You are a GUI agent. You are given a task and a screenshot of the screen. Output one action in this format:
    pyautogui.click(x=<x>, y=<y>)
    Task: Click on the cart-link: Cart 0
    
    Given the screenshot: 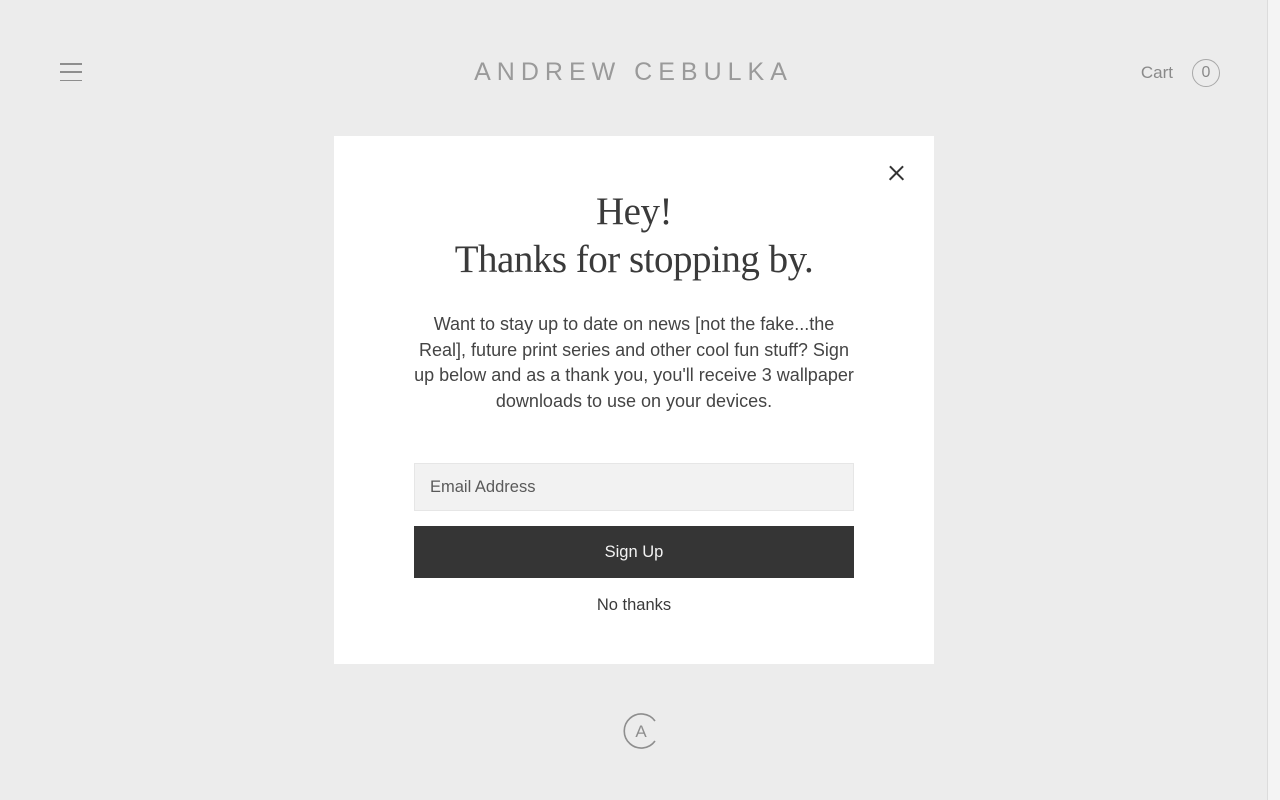 What is the action you would take?
    pyautogui.click(x=1180, y=73)
    